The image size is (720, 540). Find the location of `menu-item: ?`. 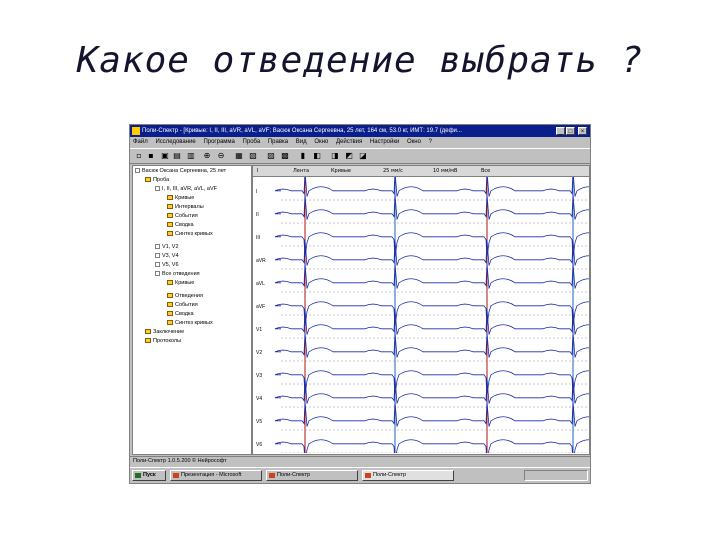

menu-item: ? is located at coordinates (430, 142).